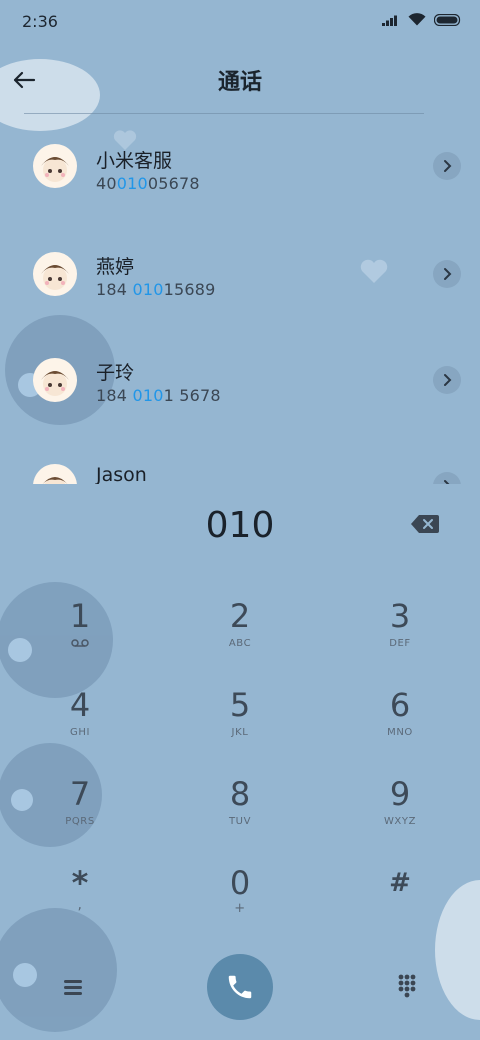 The image size is (480, 1040). I want to click on key-digit: 7, so click(80, 794).